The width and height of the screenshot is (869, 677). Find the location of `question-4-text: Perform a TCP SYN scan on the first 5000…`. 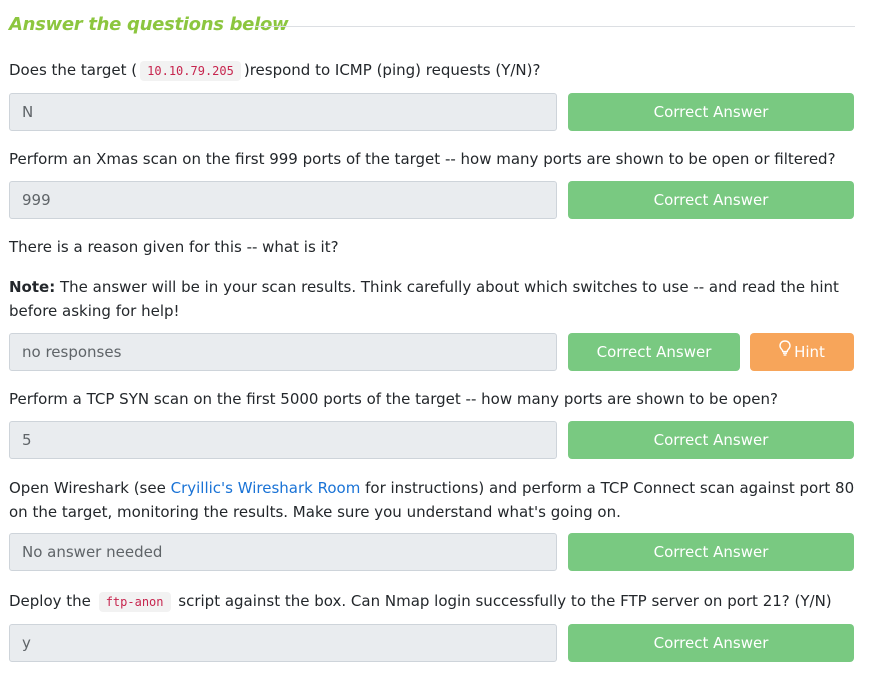

question-4-text: Perform a TCP SYN scan on the first 5000… is located at coordinates (393, 399).